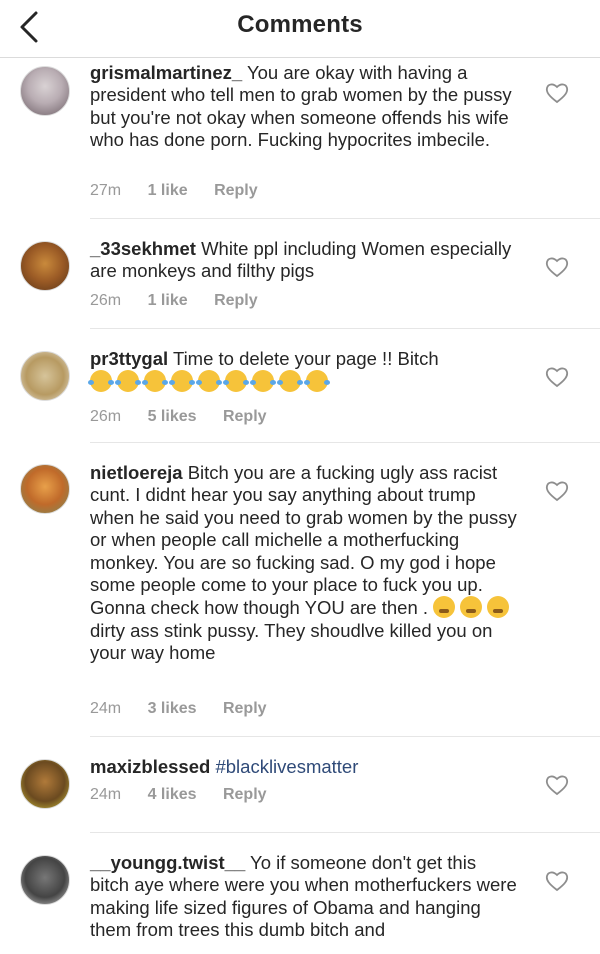 The width and height of the screenshot is (600, 954). Describe the element at coordinates (305, 358) in the screenshot. I see `comment-body: Time to delete your page !! Bitch` at that location.